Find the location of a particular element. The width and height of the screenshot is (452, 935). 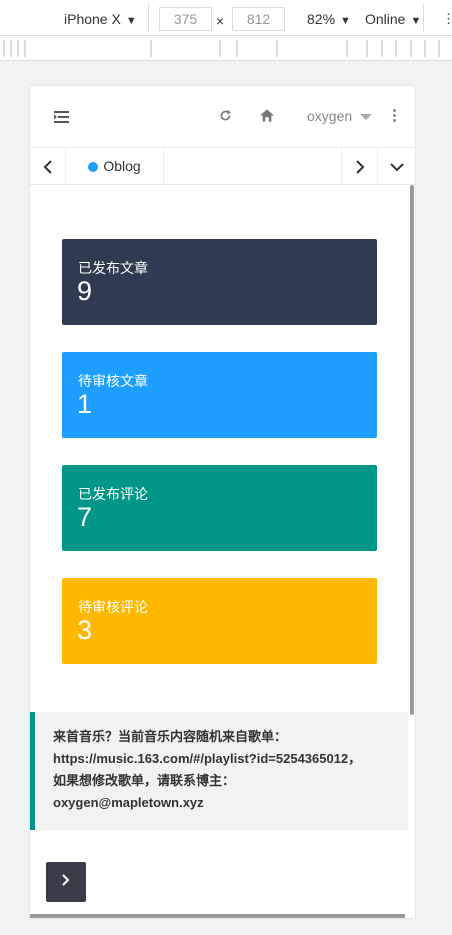

devtools-toolbar: iPhone X ▼ 375 × 812 82% ▼ Online ▼ ⋮ is located at coordinates (226, 18).